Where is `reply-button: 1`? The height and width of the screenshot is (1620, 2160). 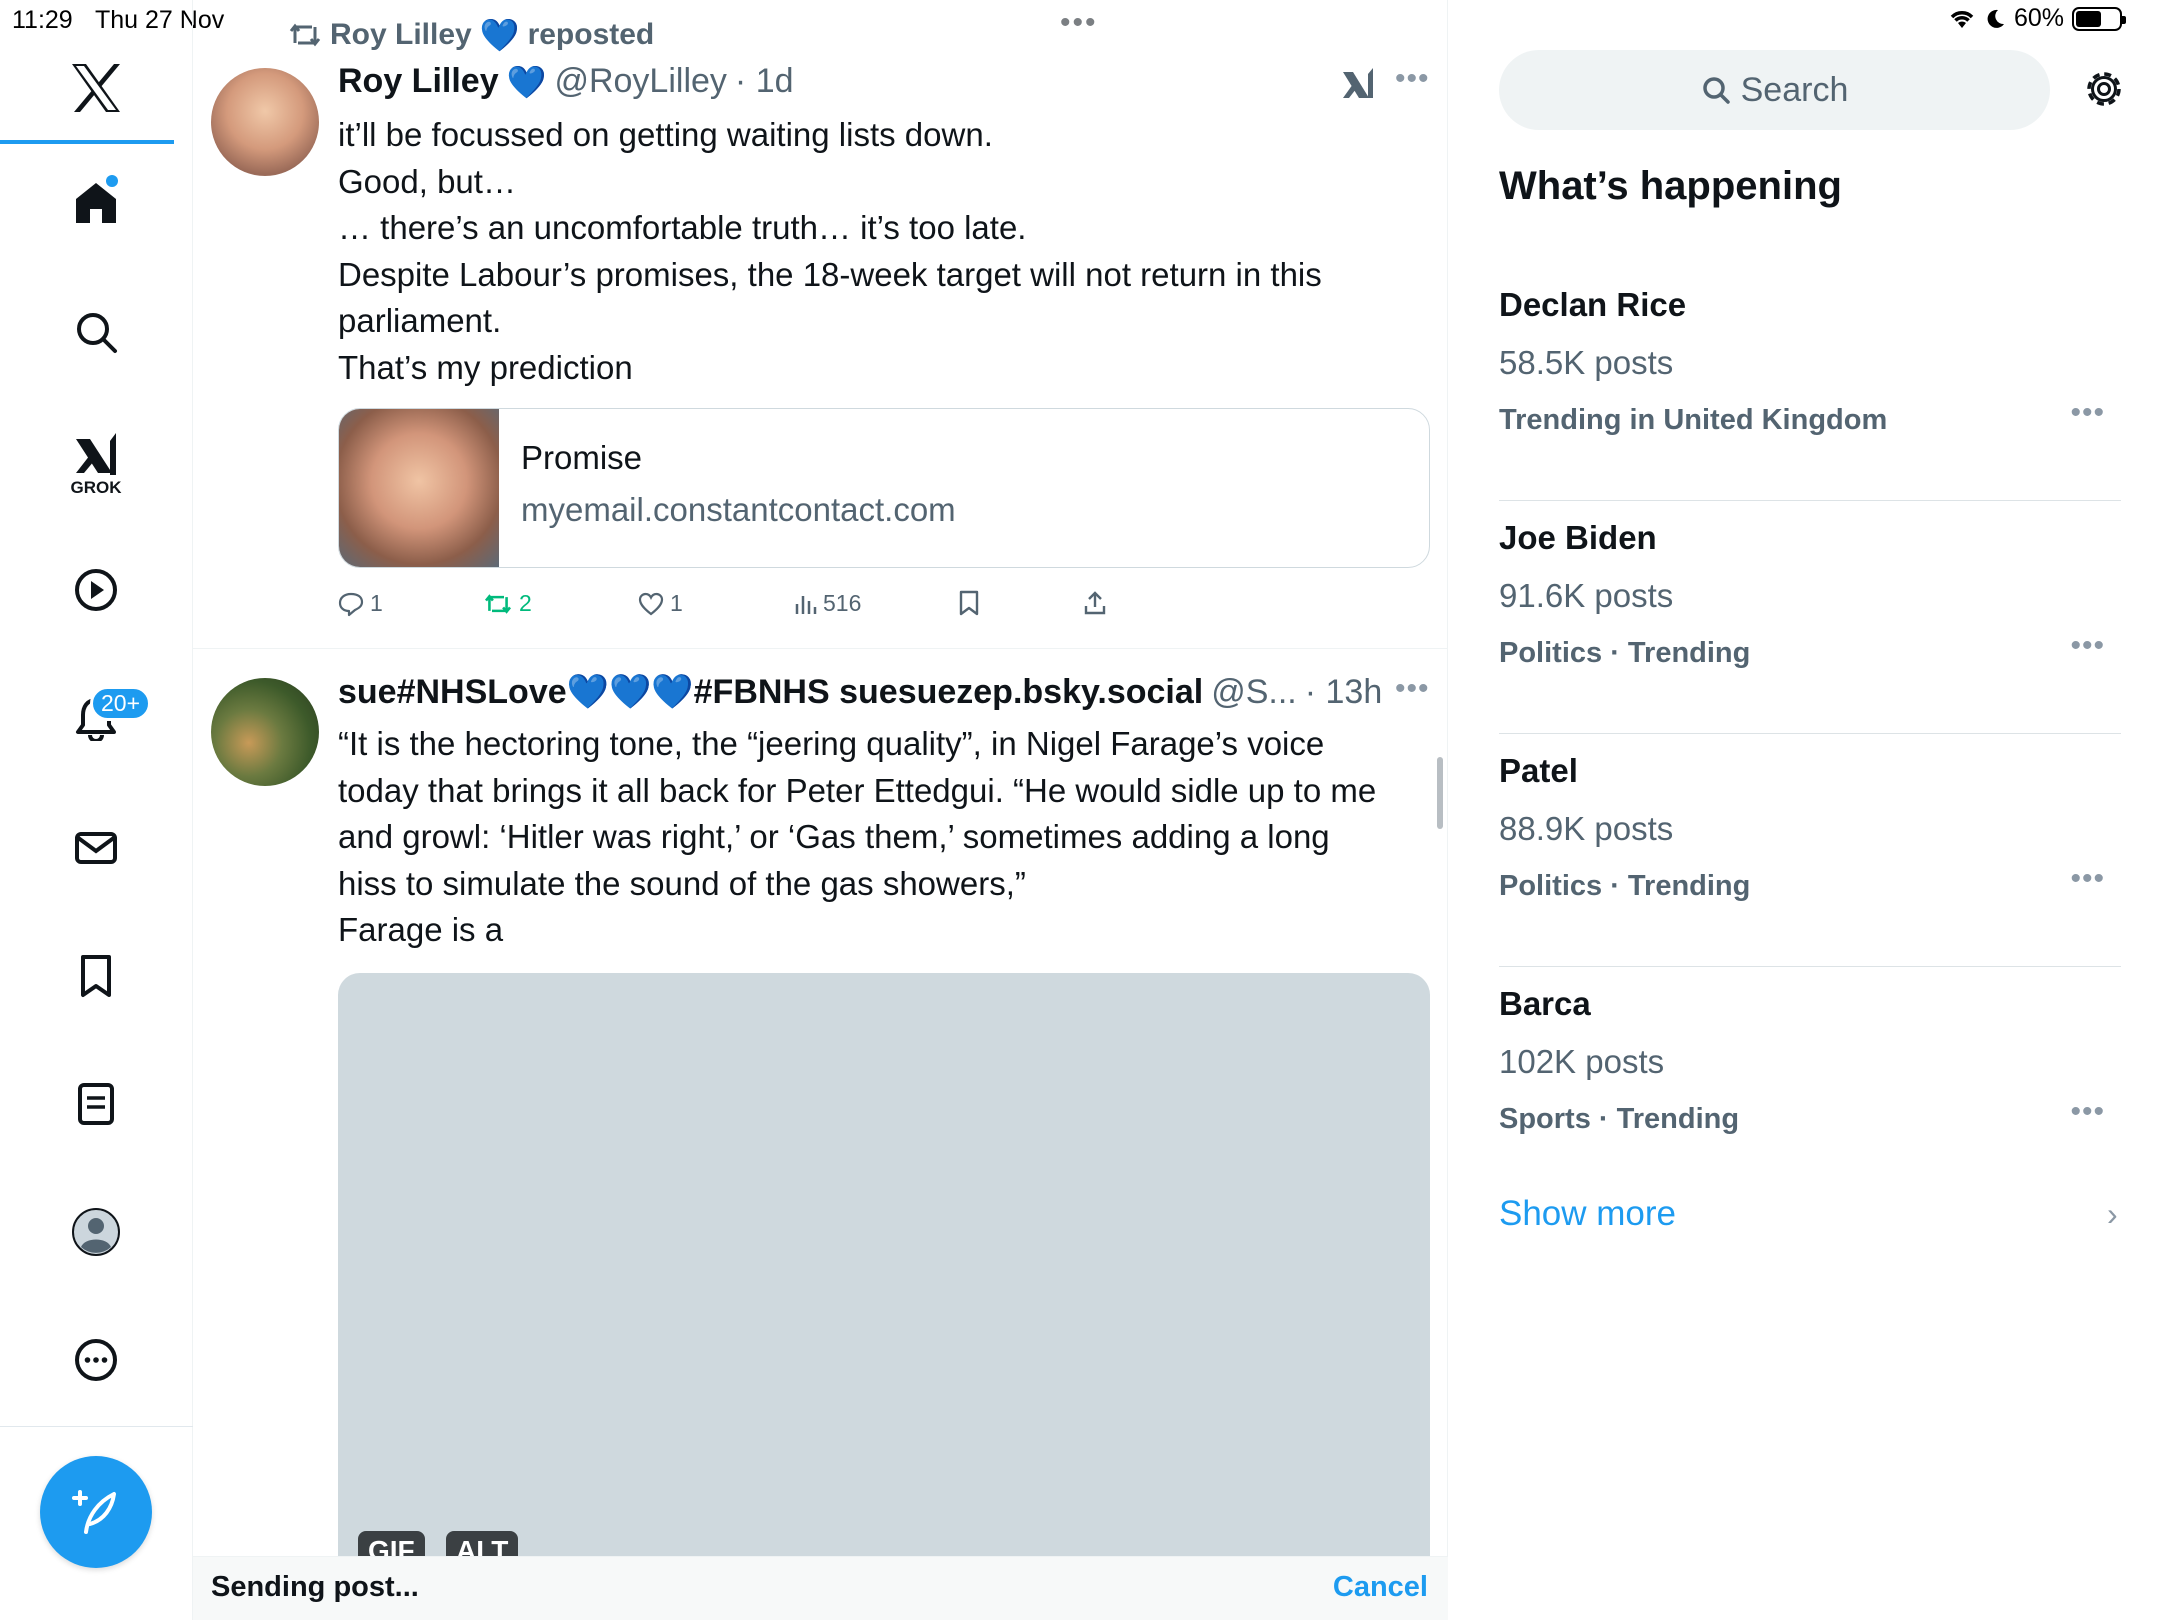 reply-button: 1 is located at coordinates (360, 603).